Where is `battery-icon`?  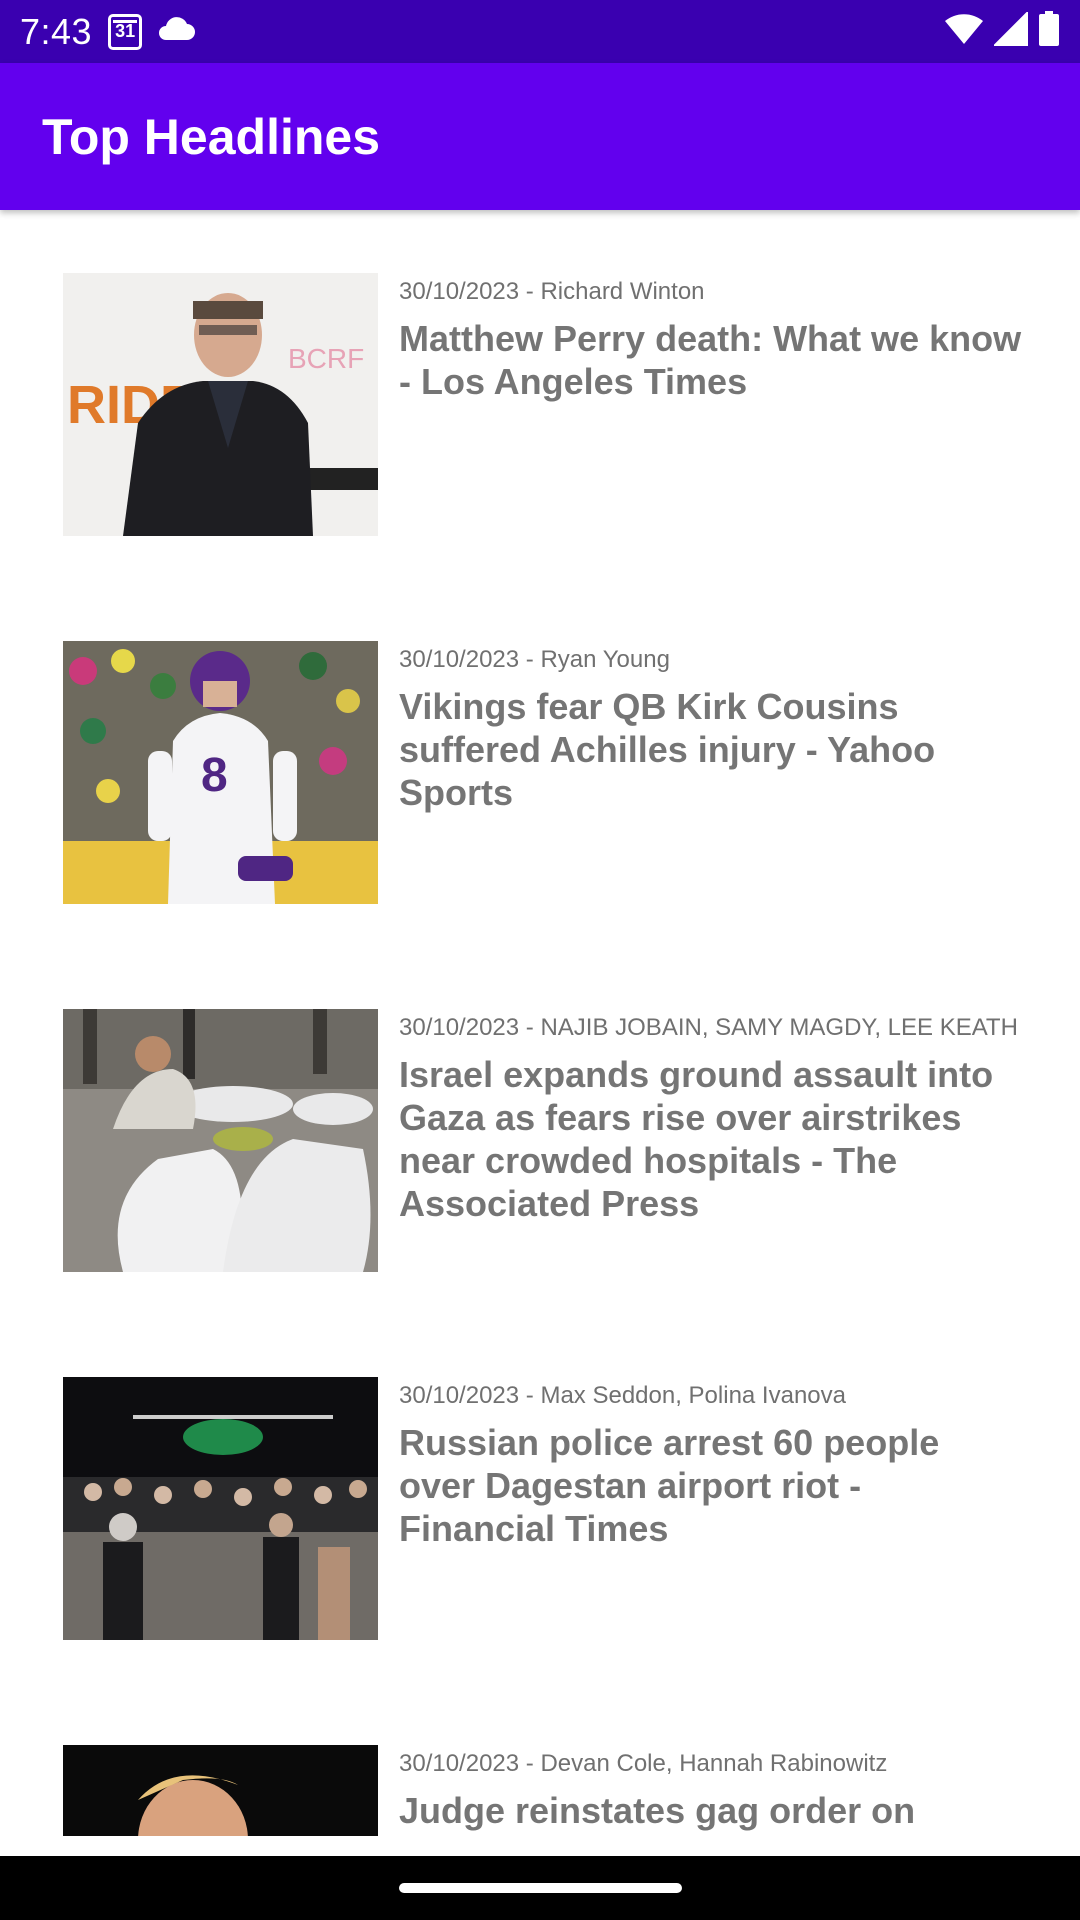 battery-icon is located at coordinates (1049, 31).